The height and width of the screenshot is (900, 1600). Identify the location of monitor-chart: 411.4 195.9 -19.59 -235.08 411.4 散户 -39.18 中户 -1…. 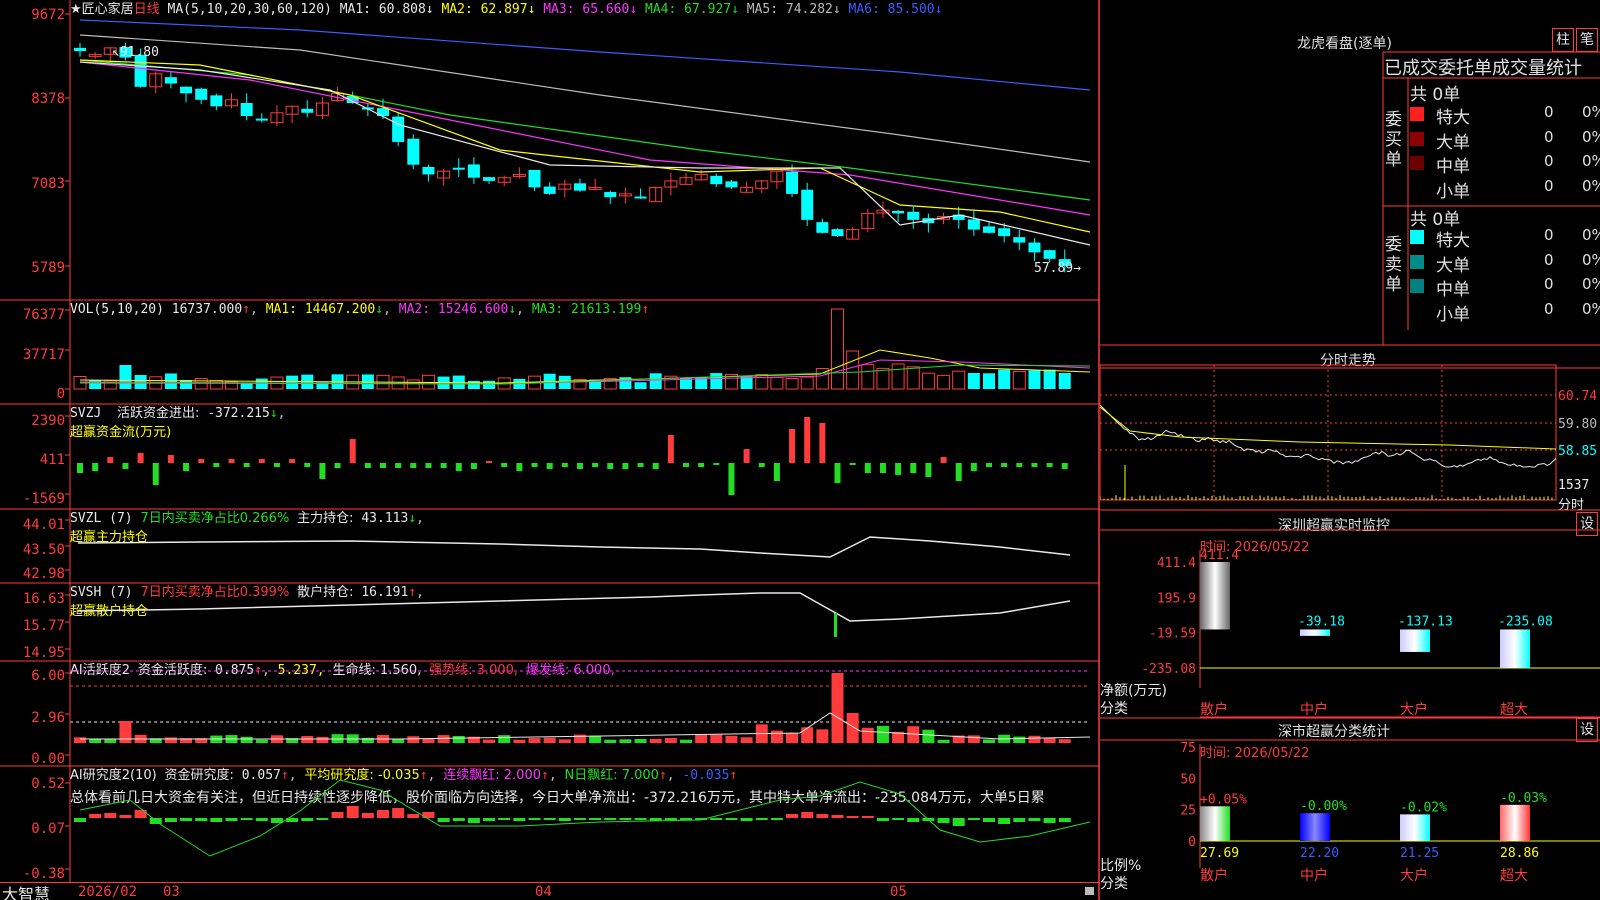
(1370, 633).